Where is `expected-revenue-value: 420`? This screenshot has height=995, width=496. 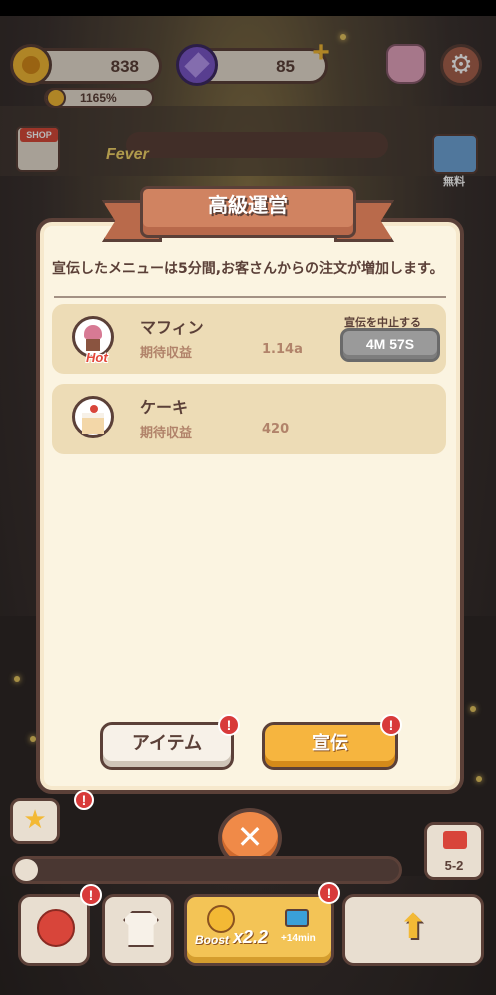
expected-revenue-value: 420 is located at coordinates (276, 429).